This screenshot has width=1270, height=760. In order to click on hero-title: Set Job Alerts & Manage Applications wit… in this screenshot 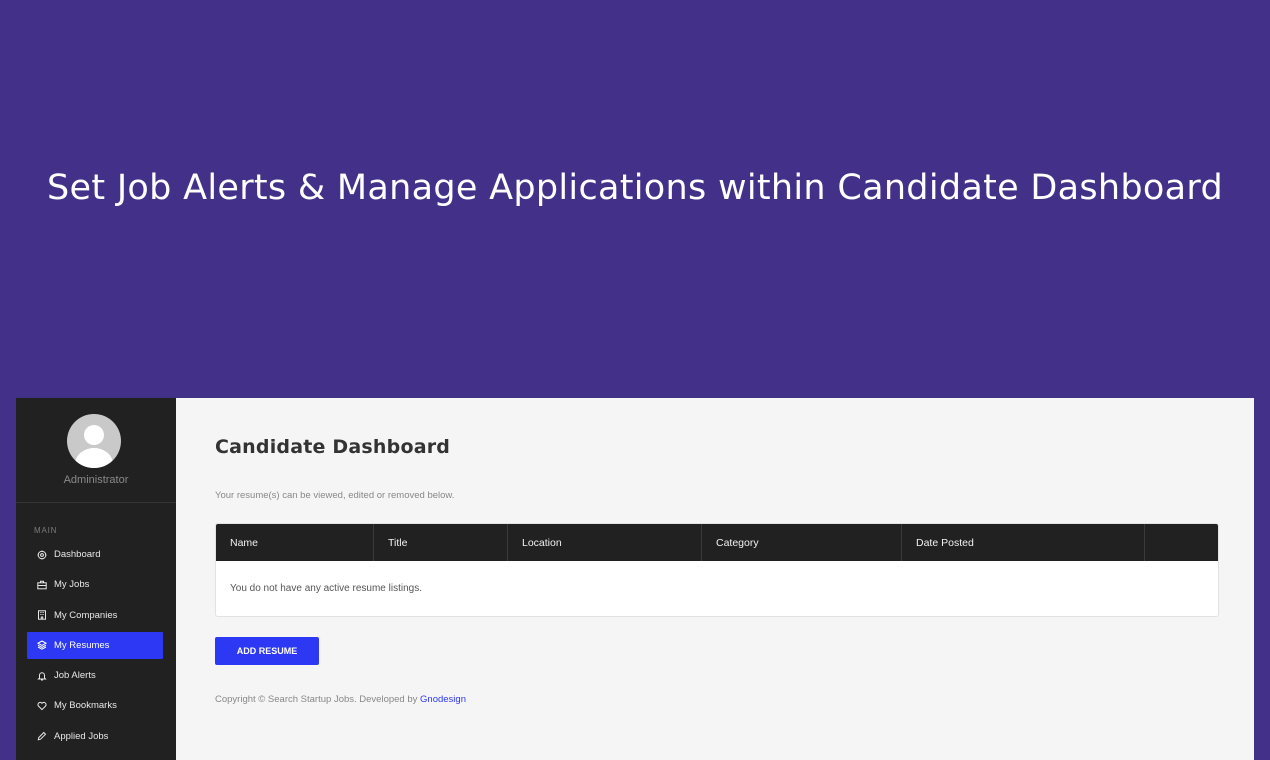, I will do `click(635, 188)`.